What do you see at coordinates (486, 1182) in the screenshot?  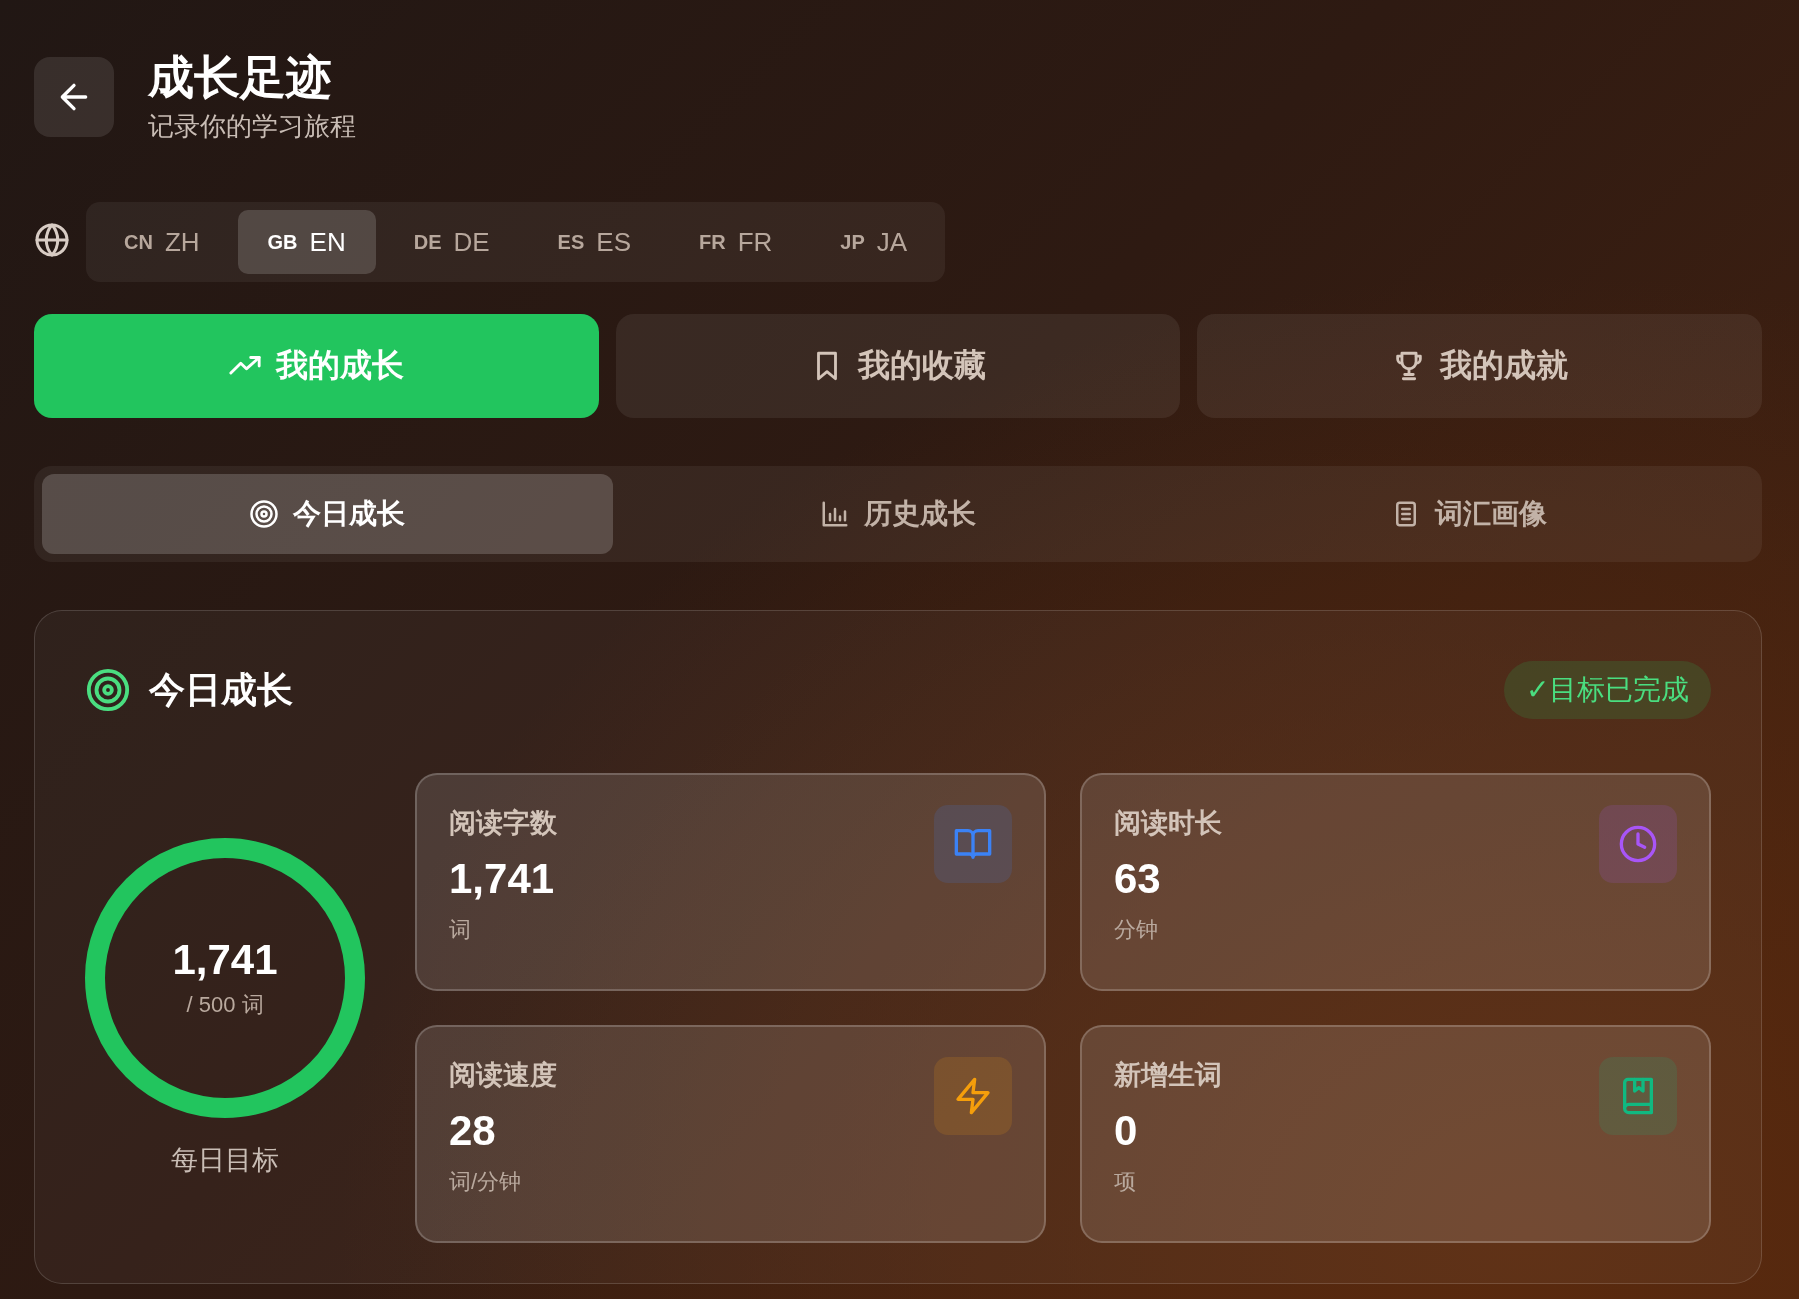 I see `stat-unit: 词/分钟` at bounding box center [486, 1182].